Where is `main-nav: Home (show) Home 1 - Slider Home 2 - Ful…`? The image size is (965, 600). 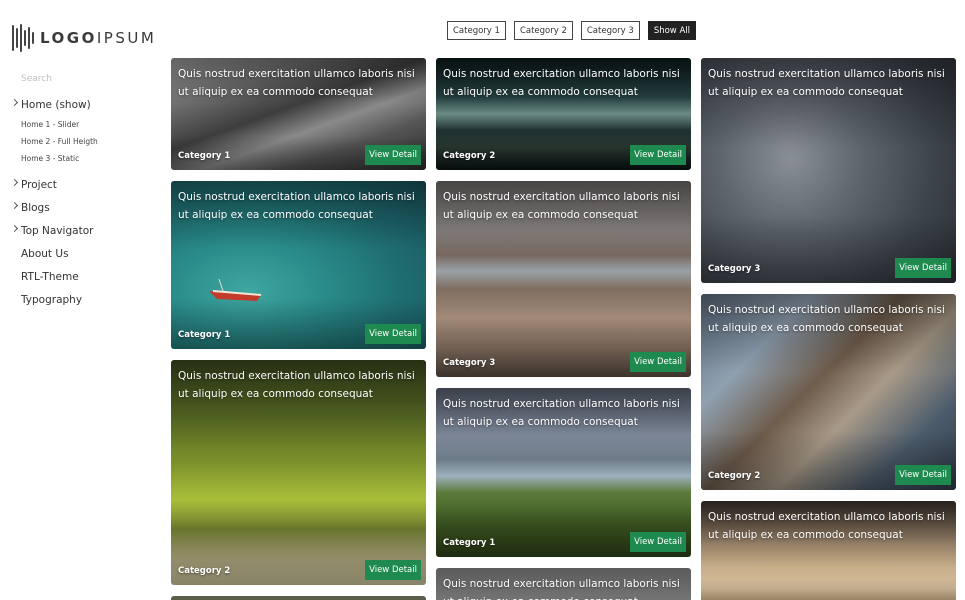
main-nav: Home (show) Home 1 - Slider Home 2 - Ful… is located at coordinates (54, 202).